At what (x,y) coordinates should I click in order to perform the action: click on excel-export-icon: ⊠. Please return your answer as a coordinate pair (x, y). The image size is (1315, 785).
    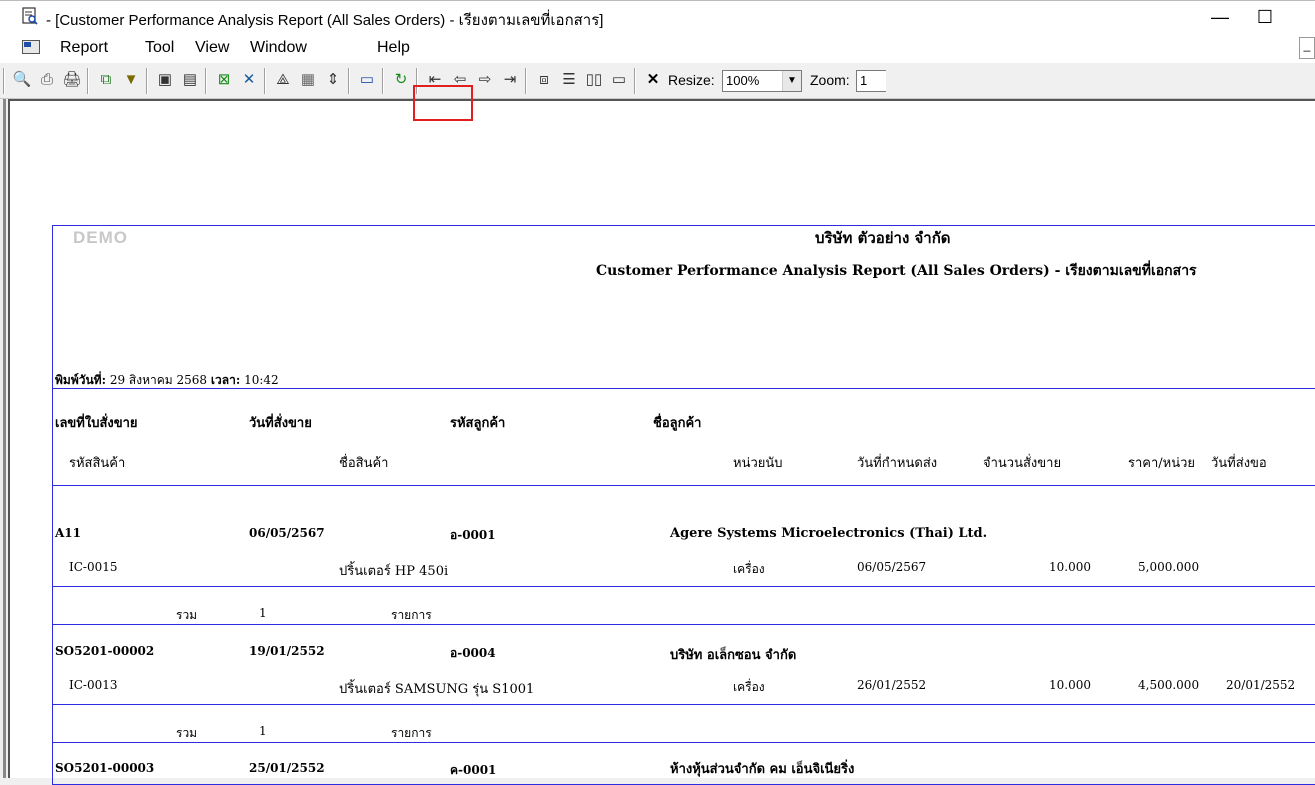
    Looking at the image, I should click on (224, 80).